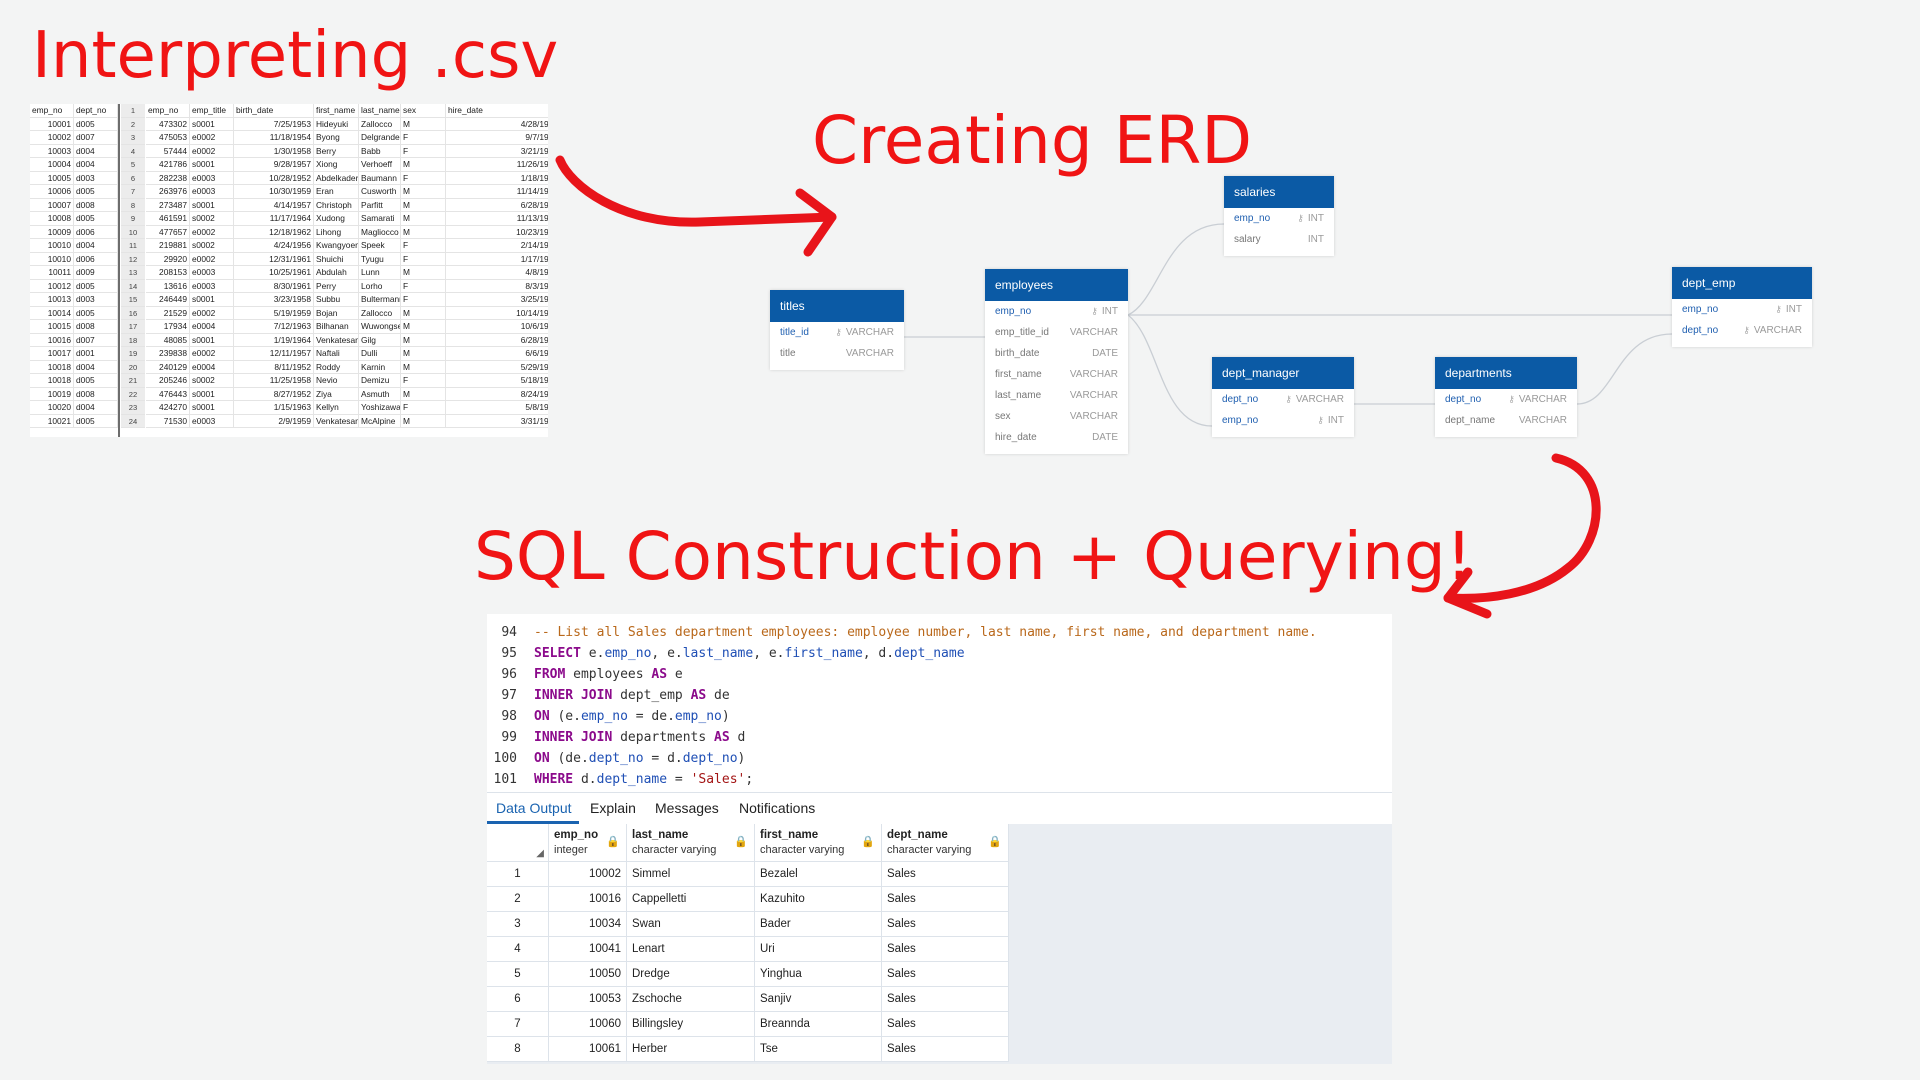  Describe the element at coordinates (691, 999) in the screenshot. I see `result-cell: Zschoche` at that location.